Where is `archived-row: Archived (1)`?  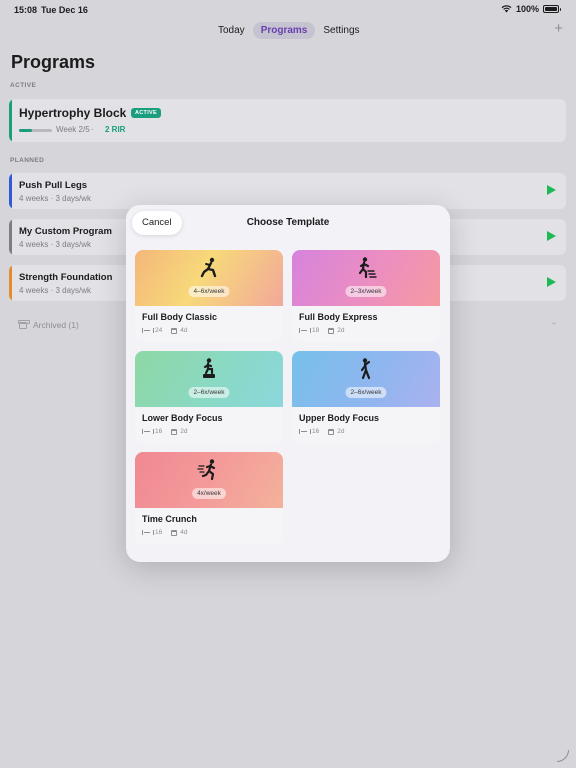
archived-row: Archived (1) is located at coordinates (48, 324).